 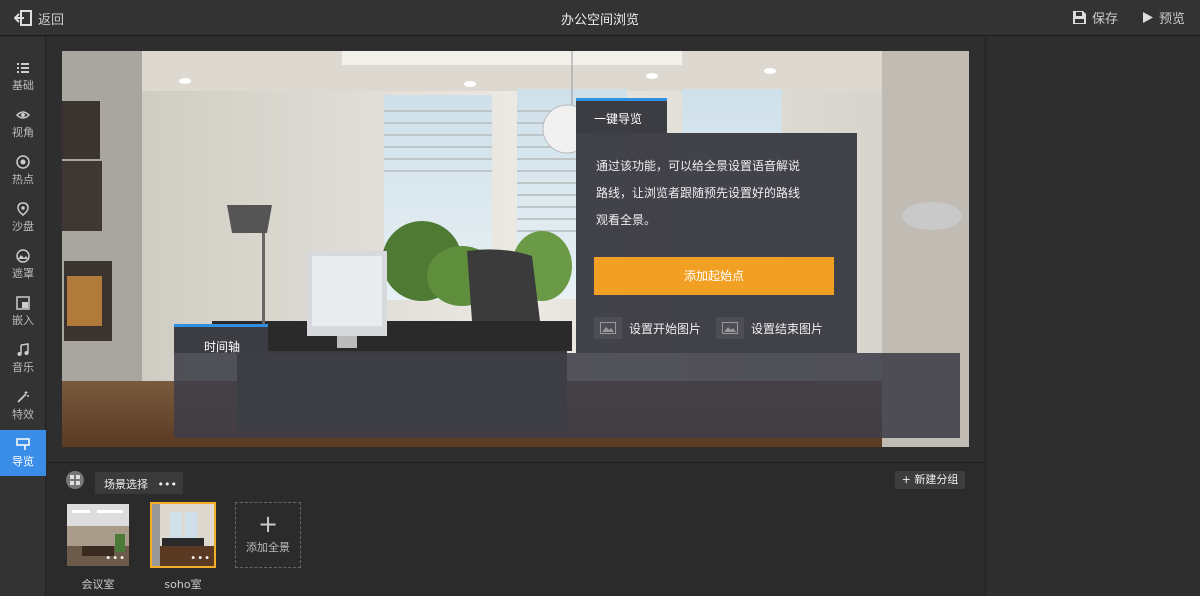 I want to click on scene-thumb-soho-room: •••, so click(x=183, y=535).